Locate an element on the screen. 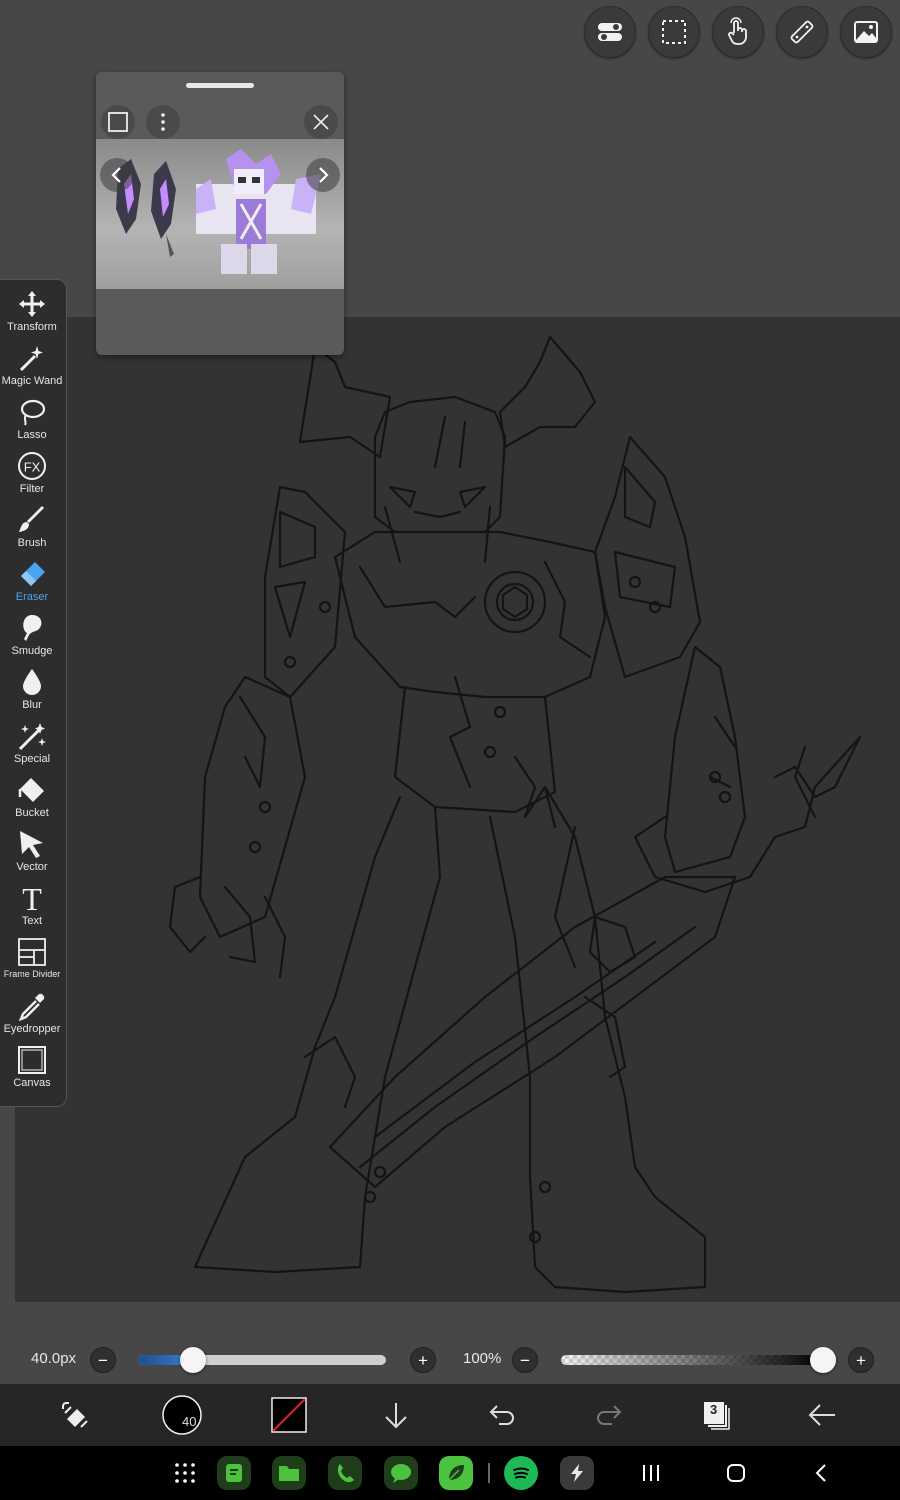 The image size is (900, 1500). toggle-settings-button is located at coordinates (610, 32).